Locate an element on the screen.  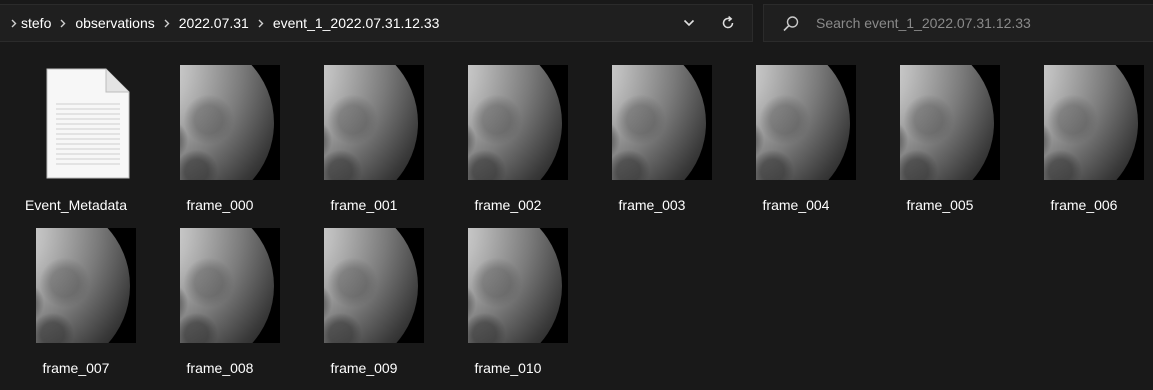
file-item: frame_002 is located at coordinates (508, 136).